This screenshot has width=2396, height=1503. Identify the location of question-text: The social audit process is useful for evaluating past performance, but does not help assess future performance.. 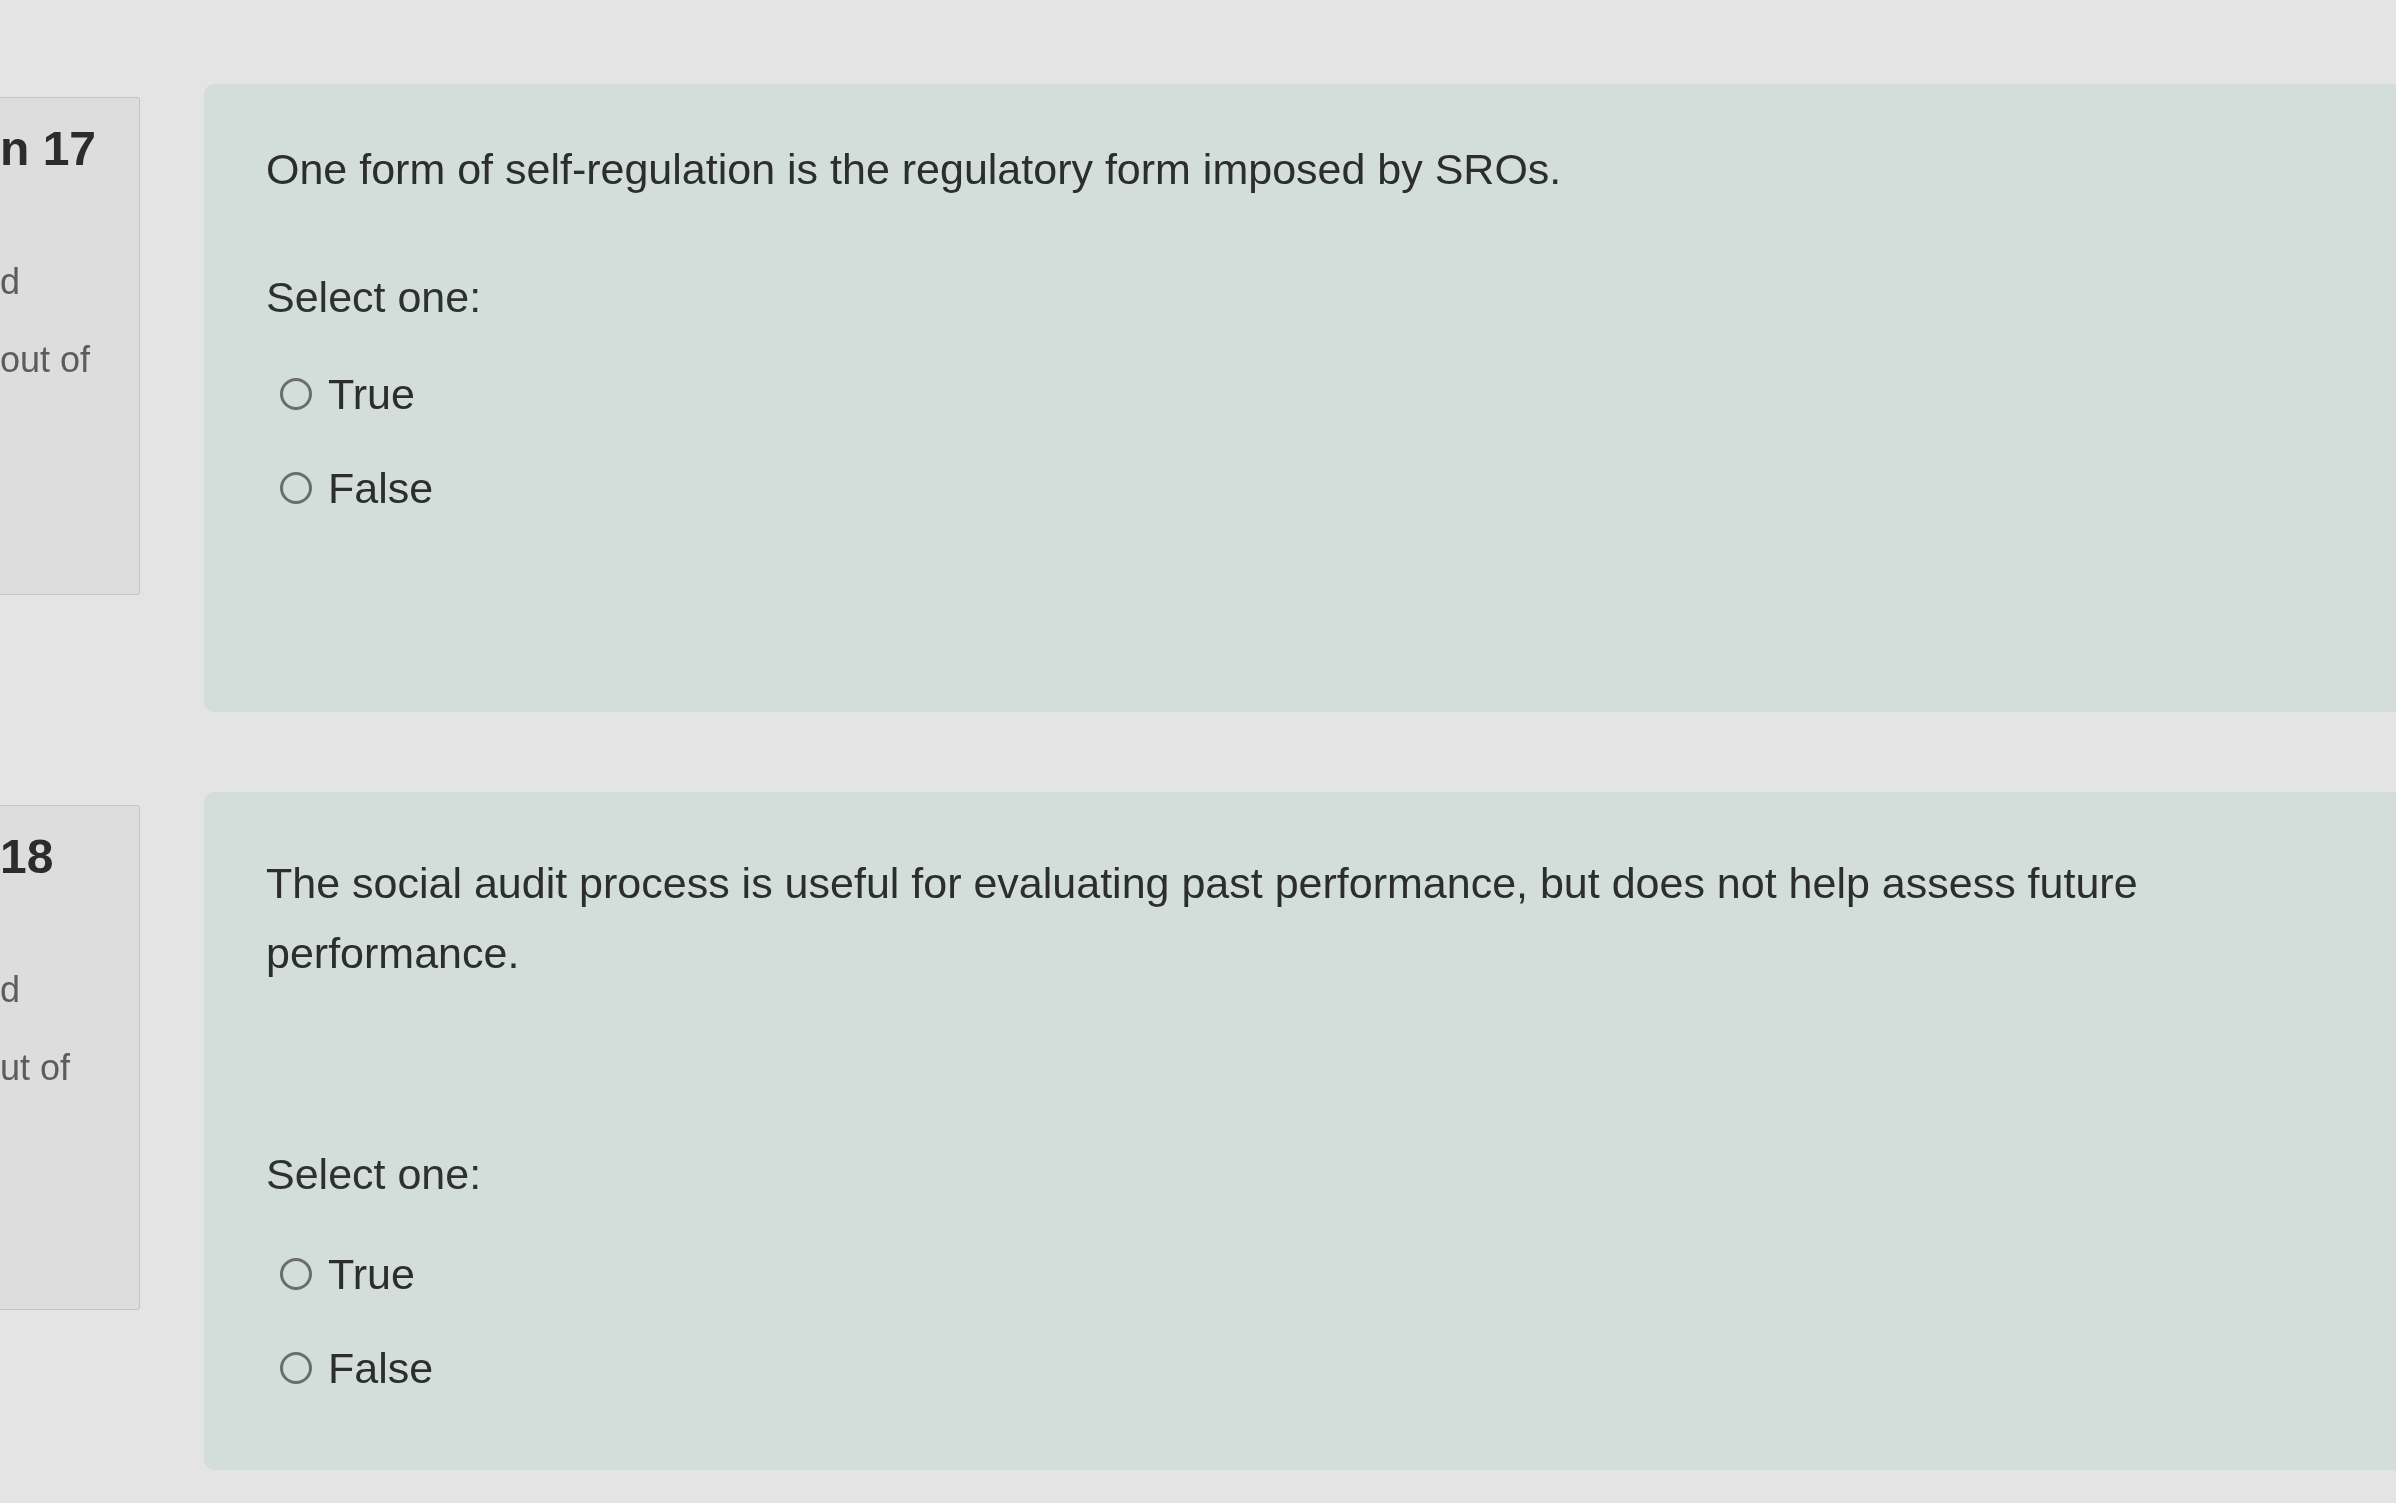
(1202, 918).